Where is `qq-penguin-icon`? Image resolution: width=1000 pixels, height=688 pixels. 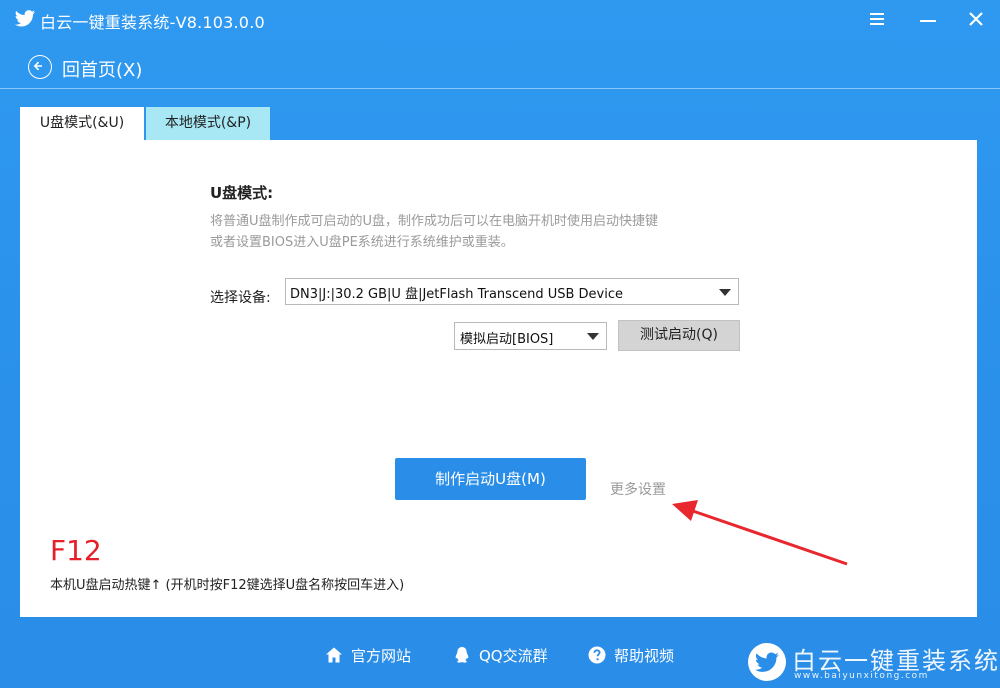 qq-penguin-icon is located at coordinates (462, 655).